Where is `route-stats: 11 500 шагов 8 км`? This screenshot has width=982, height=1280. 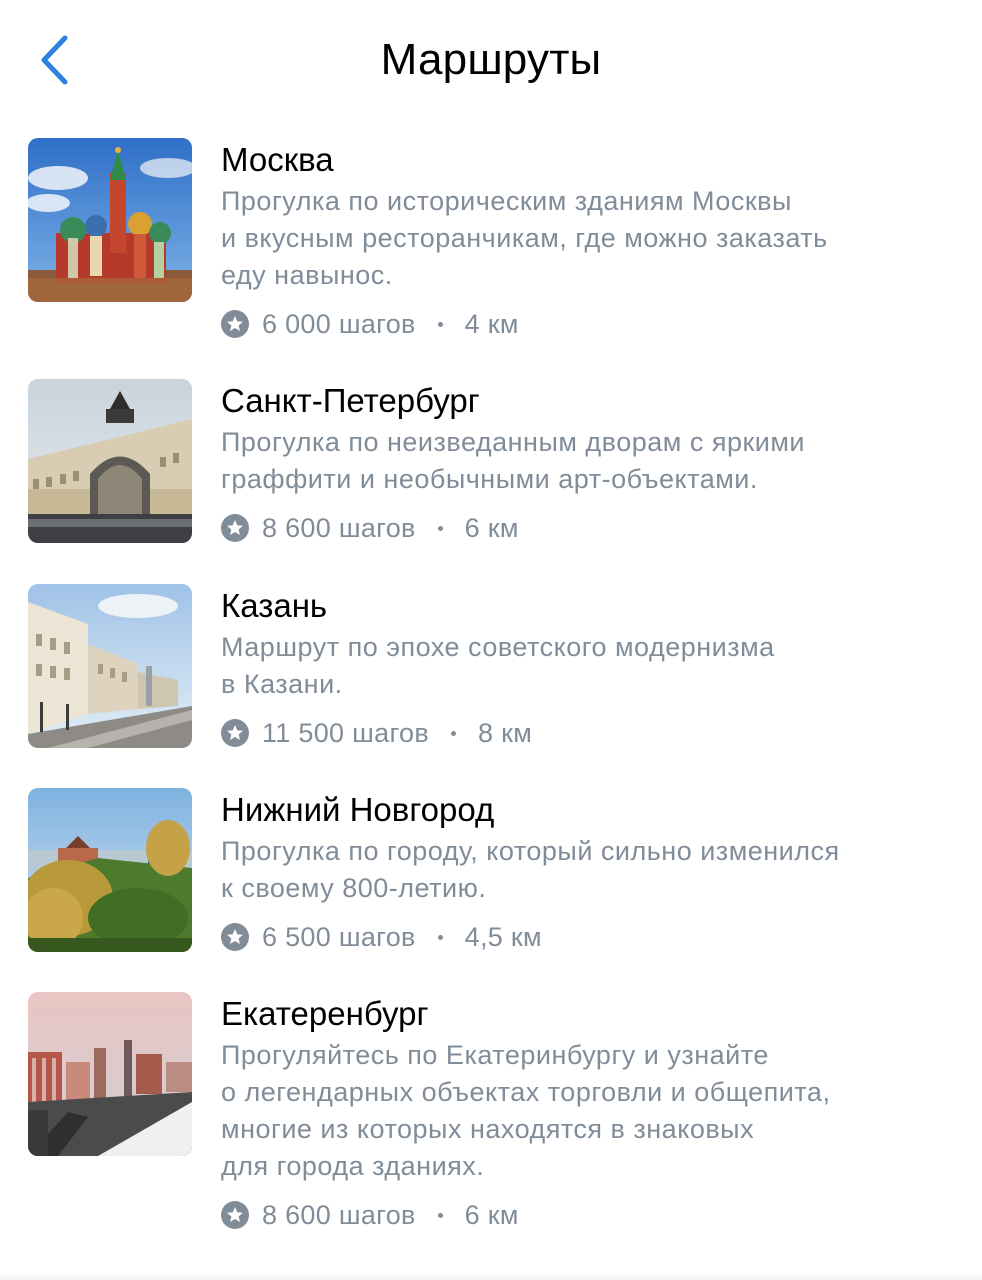 route-stats: 11 500 шагов 8 км is located at coordinates (591, 733).